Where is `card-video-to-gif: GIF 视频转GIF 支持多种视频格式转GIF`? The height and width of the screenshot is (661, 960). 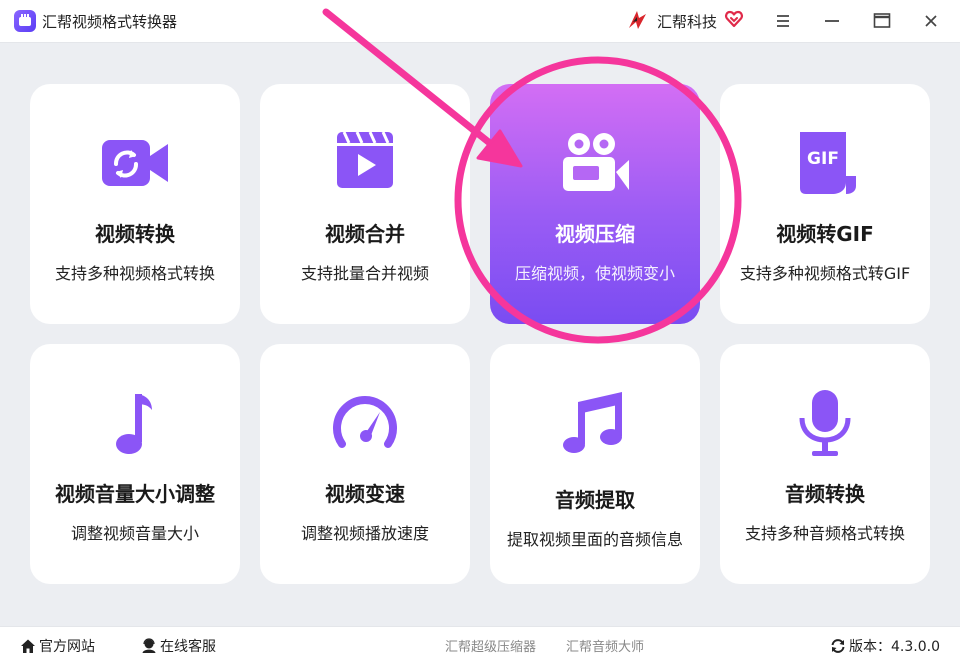 card-video-to-gif: GIF 视频转GIF 支持多种视频格式转GIF is located at coordinates (825, 204).